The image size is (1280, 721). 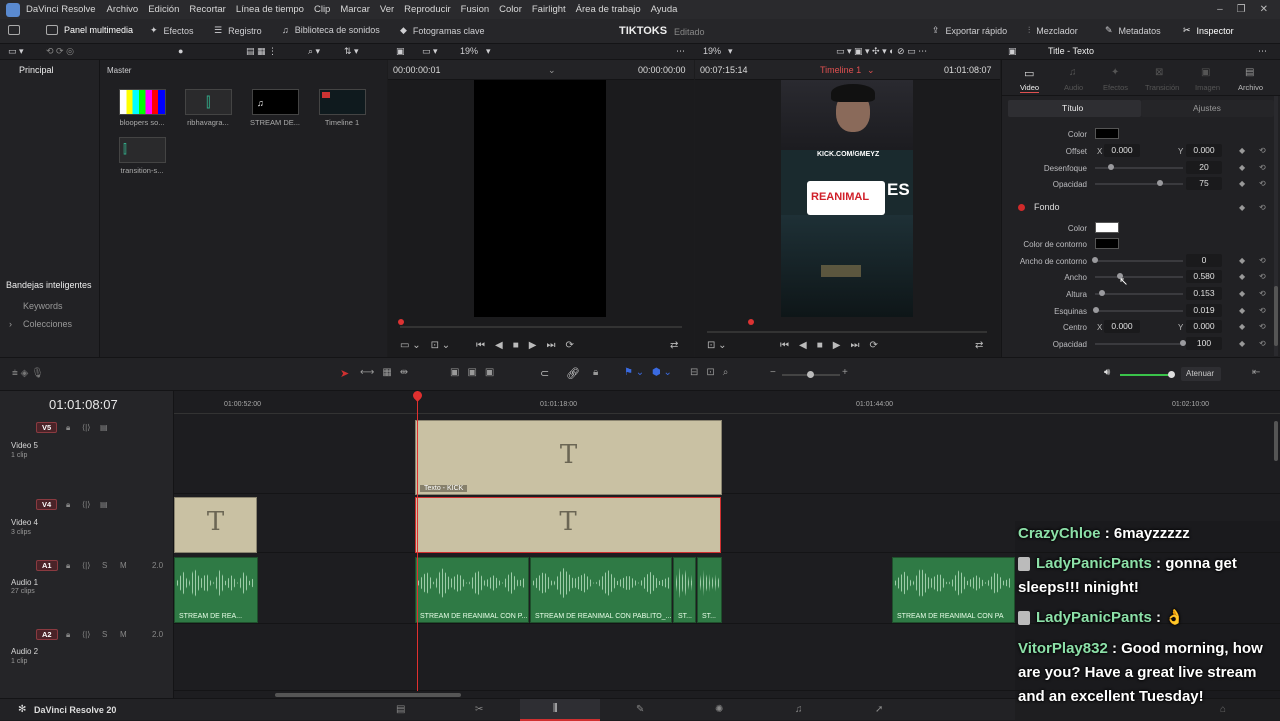 What do you see at coordinates (1139, 277) in the screenshot?
I see `width-slider` at bounding box center [1139, 277].